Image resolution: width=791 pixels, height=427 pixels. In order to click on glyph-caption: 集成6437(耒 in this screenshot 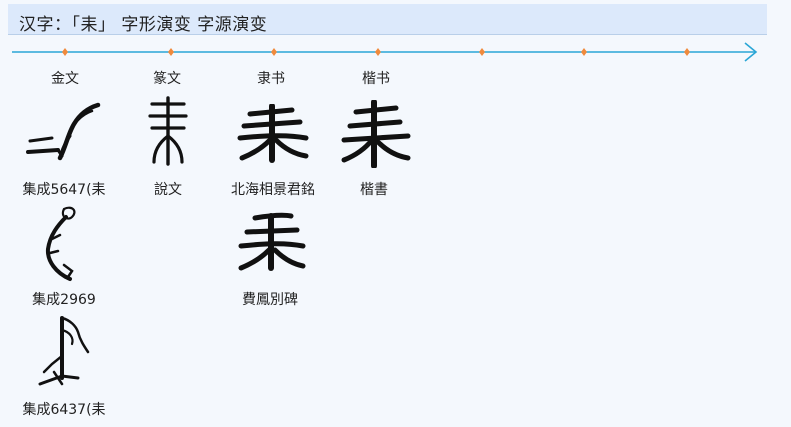, I will do `click(64, 410)`.